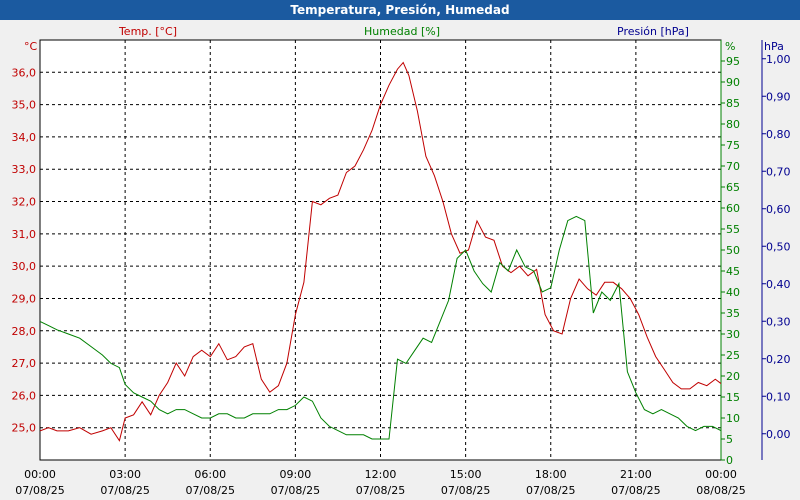 The height and width of the screenshot is (500, 800). Describe the element at coordinates (636, 474) in the screenshot. I see `x-tick-time: 21:00` at that location.